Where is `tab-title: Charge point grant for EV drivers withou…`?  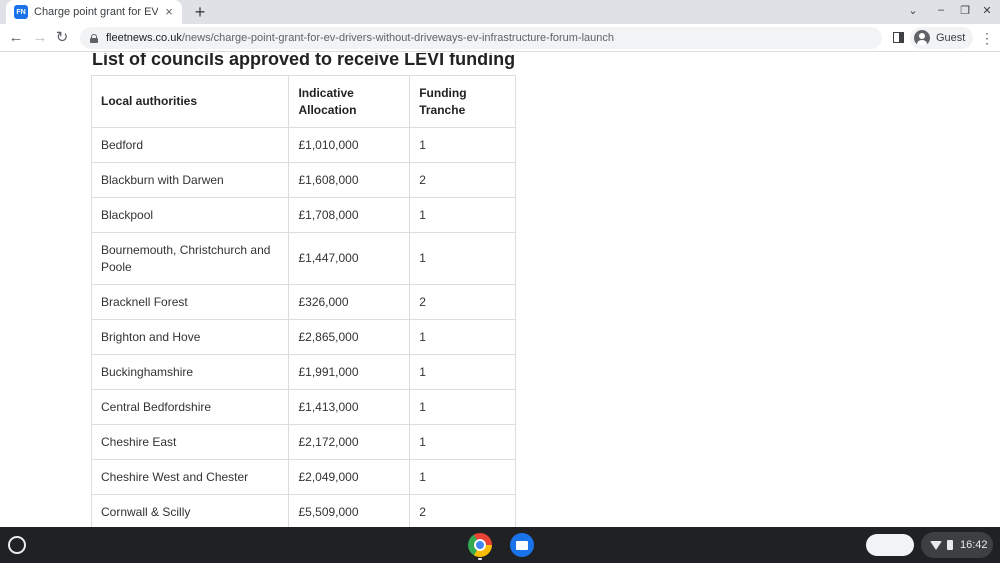 tab-title: Charge point grant for EV drivers withou… is located at coordinates (96, 12).